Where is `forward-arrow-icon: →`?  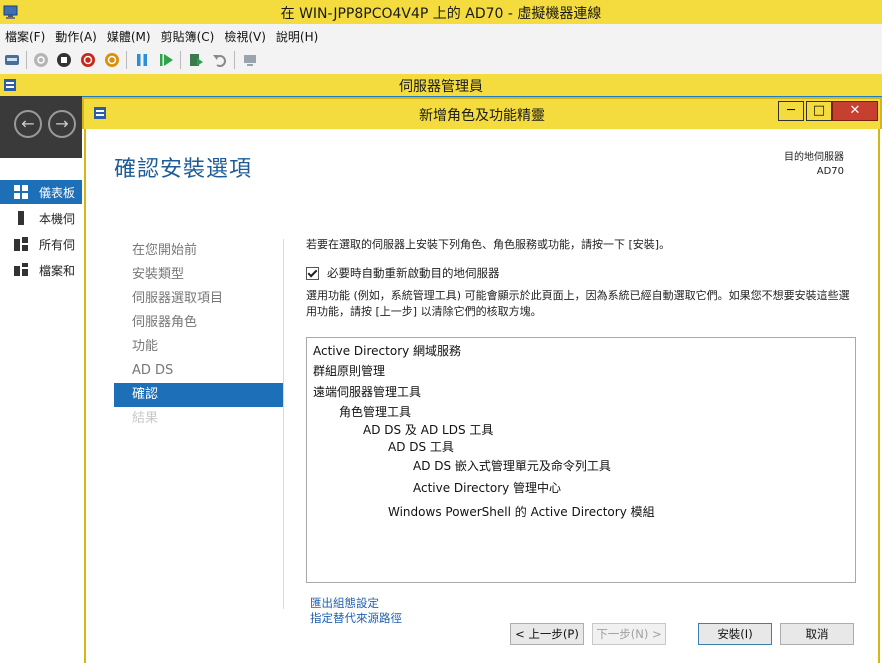
forward-arrow-icon: → is located at coordinates (62, 124).